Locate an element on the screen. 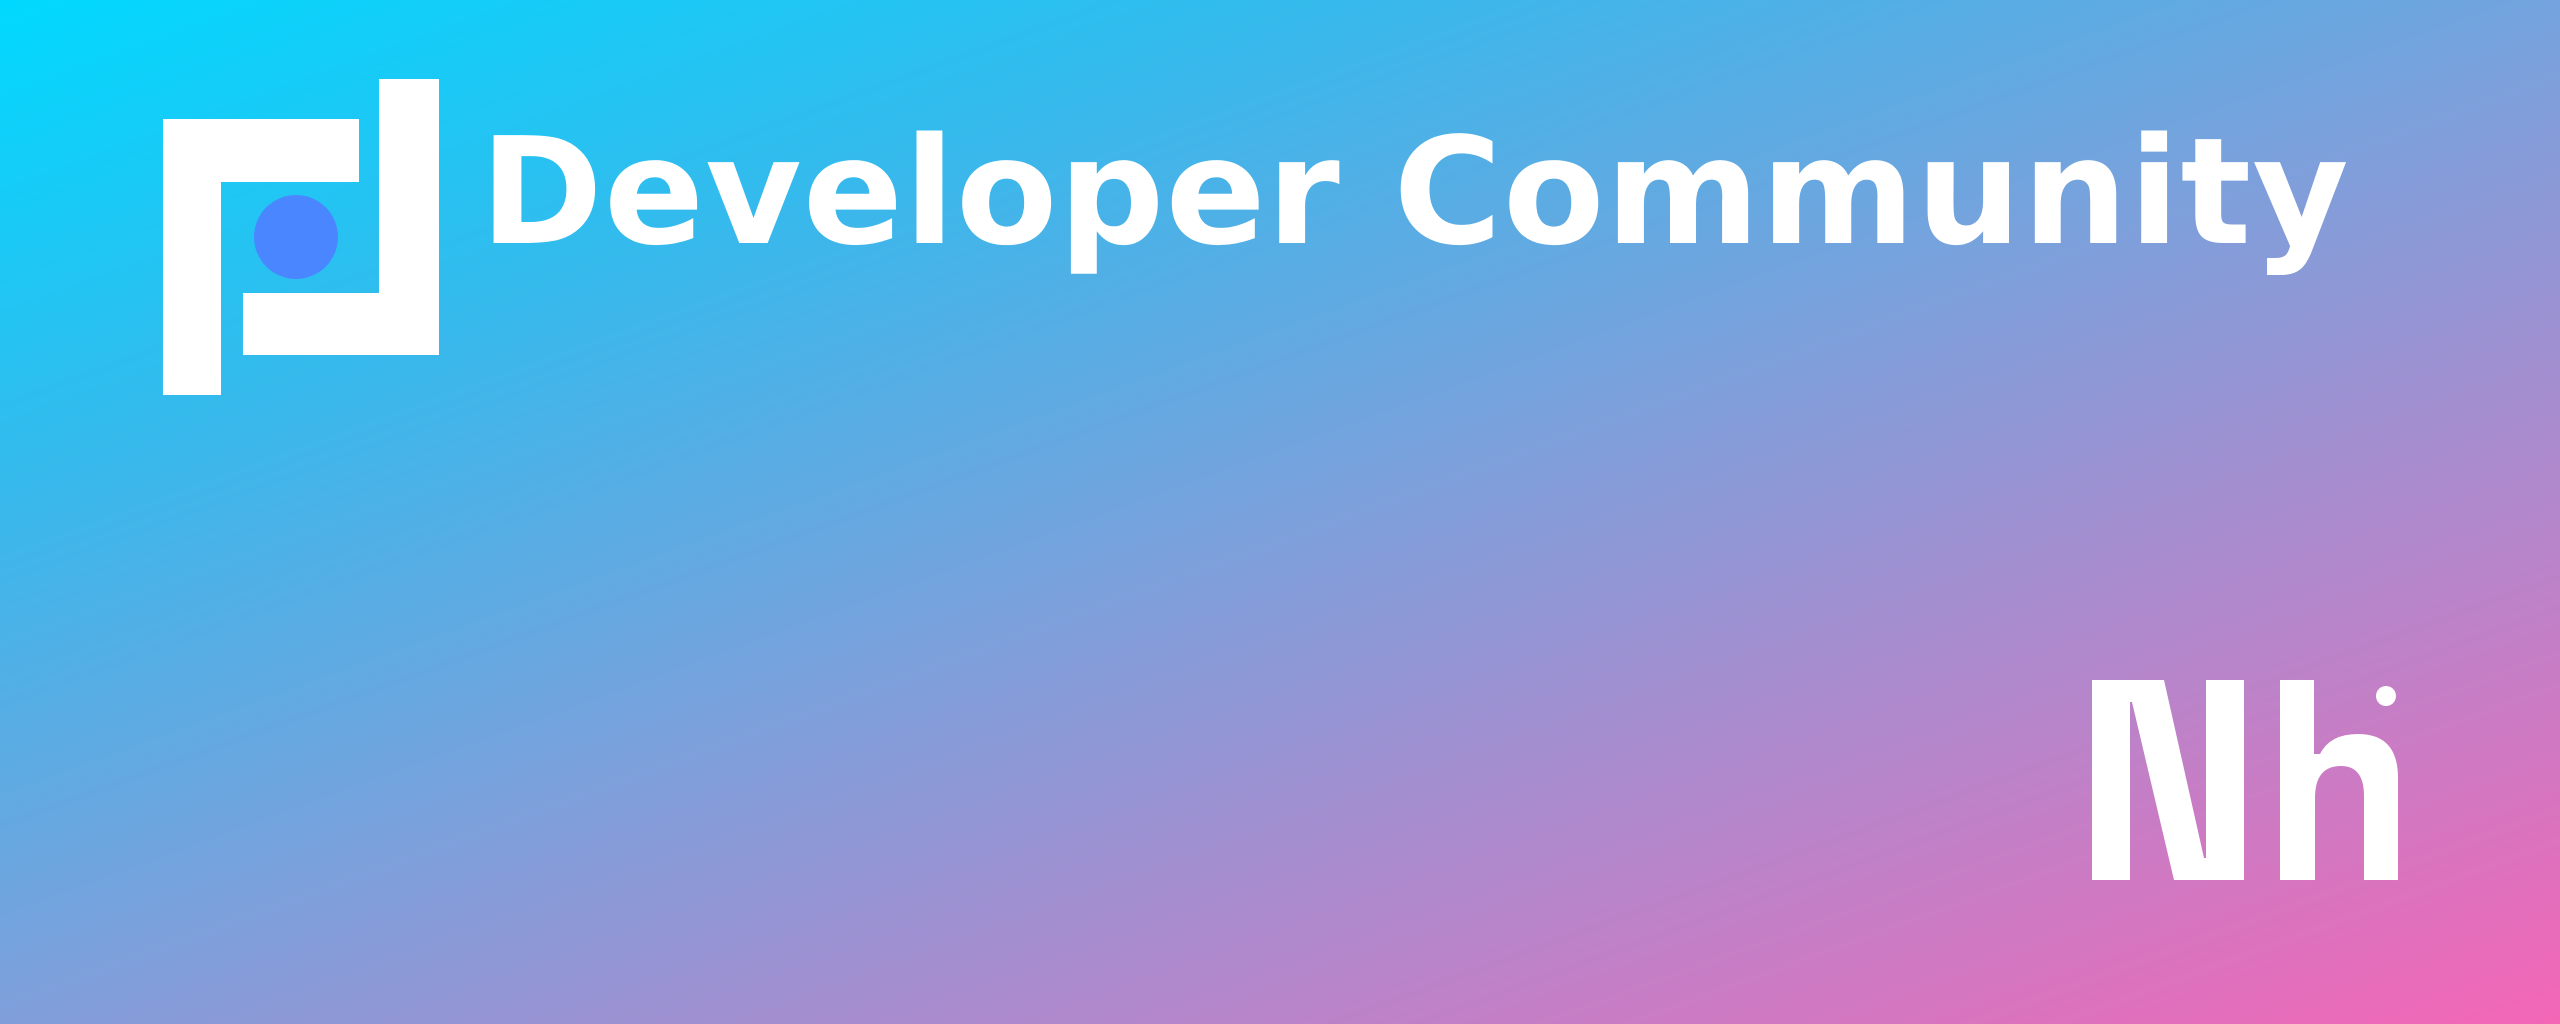 The height and width of the screenshot is (1024, 2560). community-logo-icon is located at coordinates (301, 237).